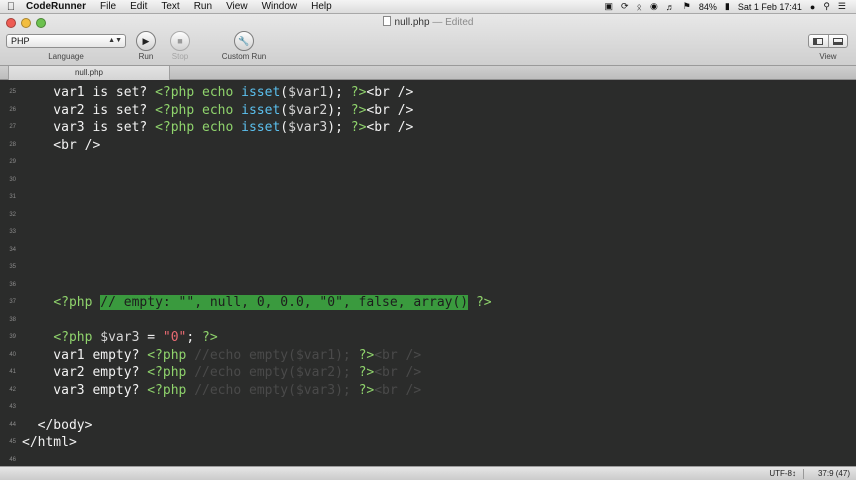 This screenshot has width=856, height=480. I want to click on language-select: PHP ▲▼, so click(66, 41).